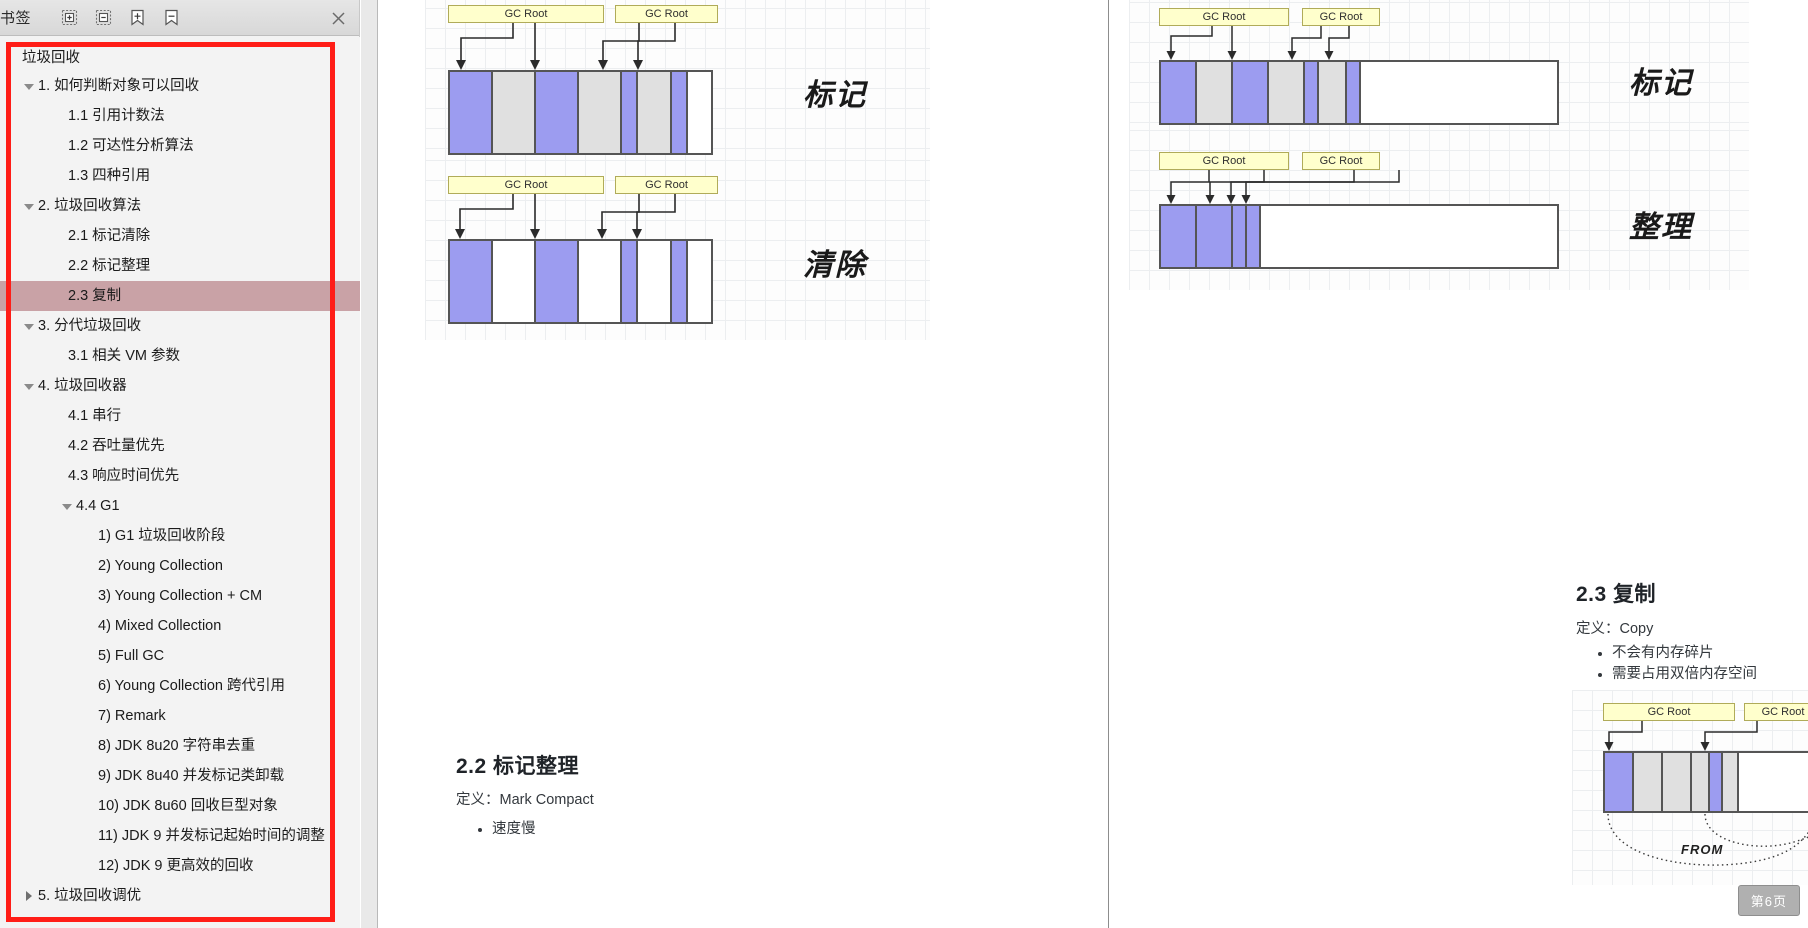 This screenshot has height=928, width=1808. Describe the element at coordinates (180, 266) in the screenshot. I see `bookmark-item: 2.2 标记整理` at that location.